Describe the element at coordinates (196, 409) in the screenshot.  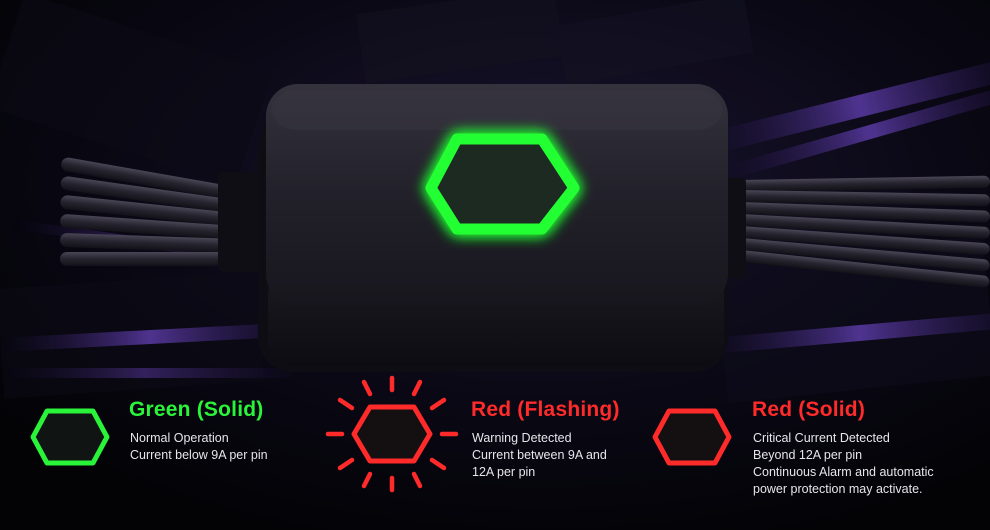
I see `legend-title-green: Green (Solid)` at that location.